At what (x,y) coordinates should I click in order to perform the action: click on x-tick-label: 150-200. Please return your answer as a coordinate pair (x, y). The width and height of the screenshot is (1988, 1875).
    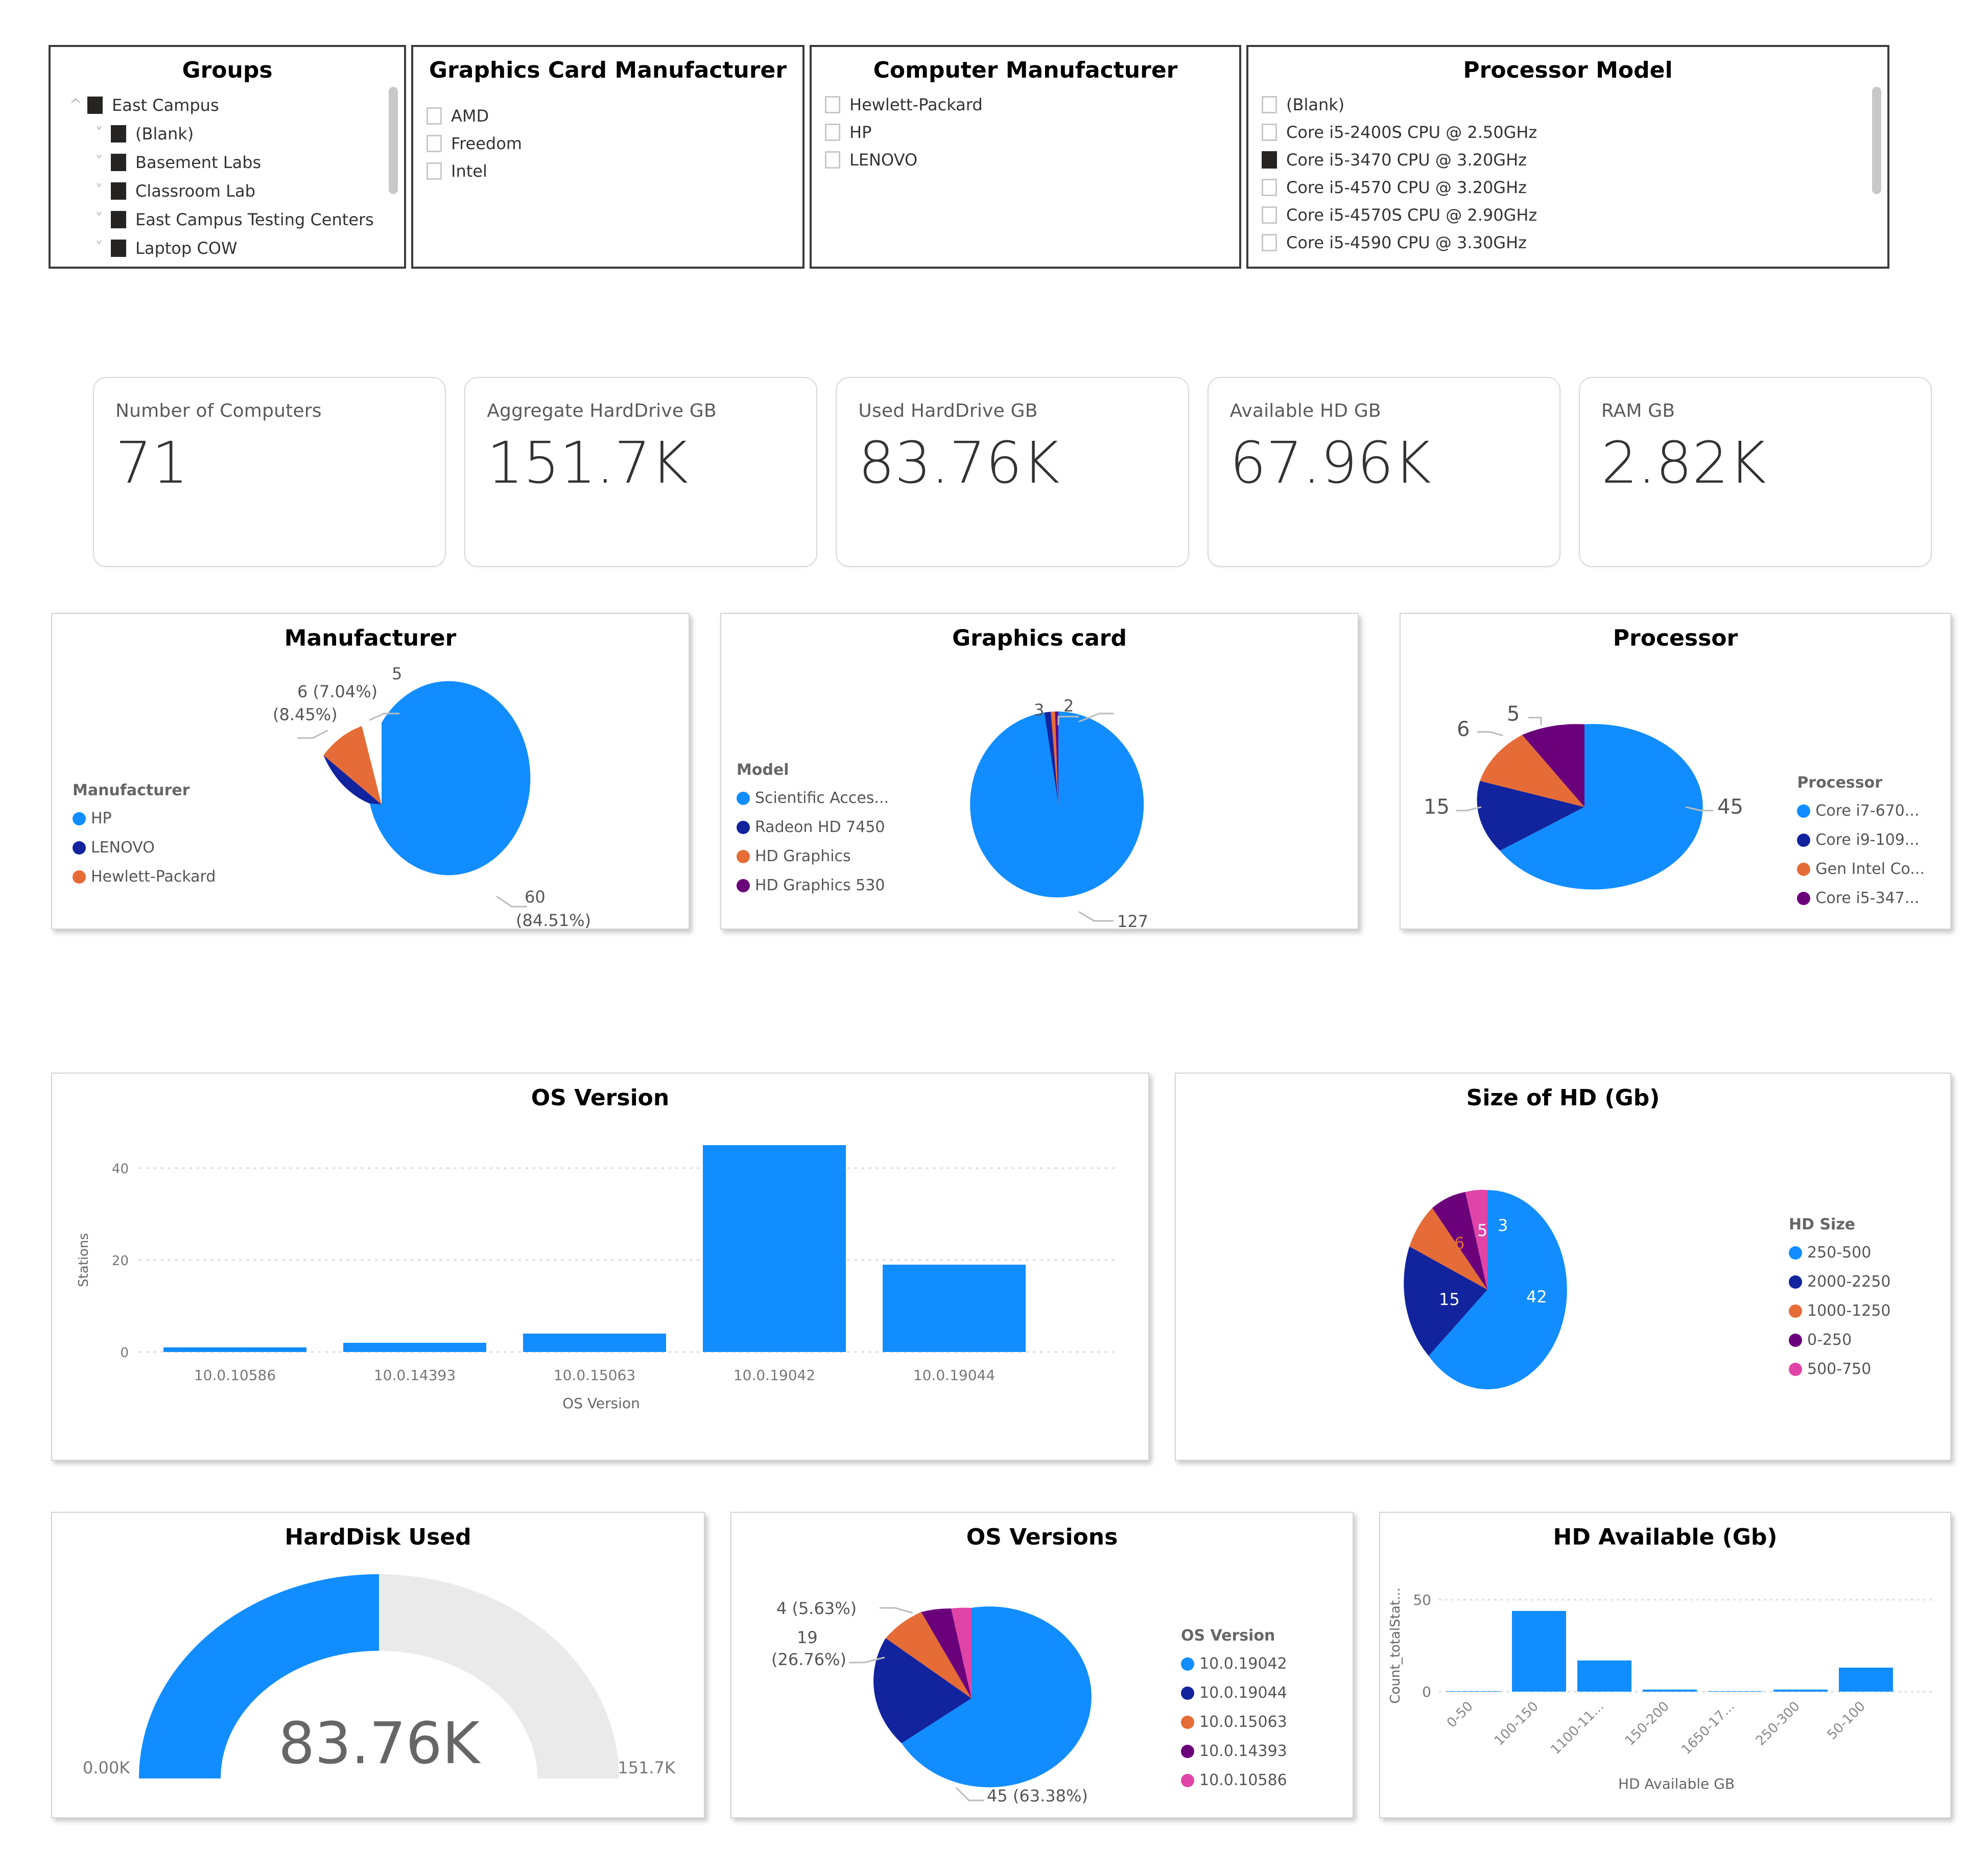
    Looking at the image, I should click on (1647, 1724).